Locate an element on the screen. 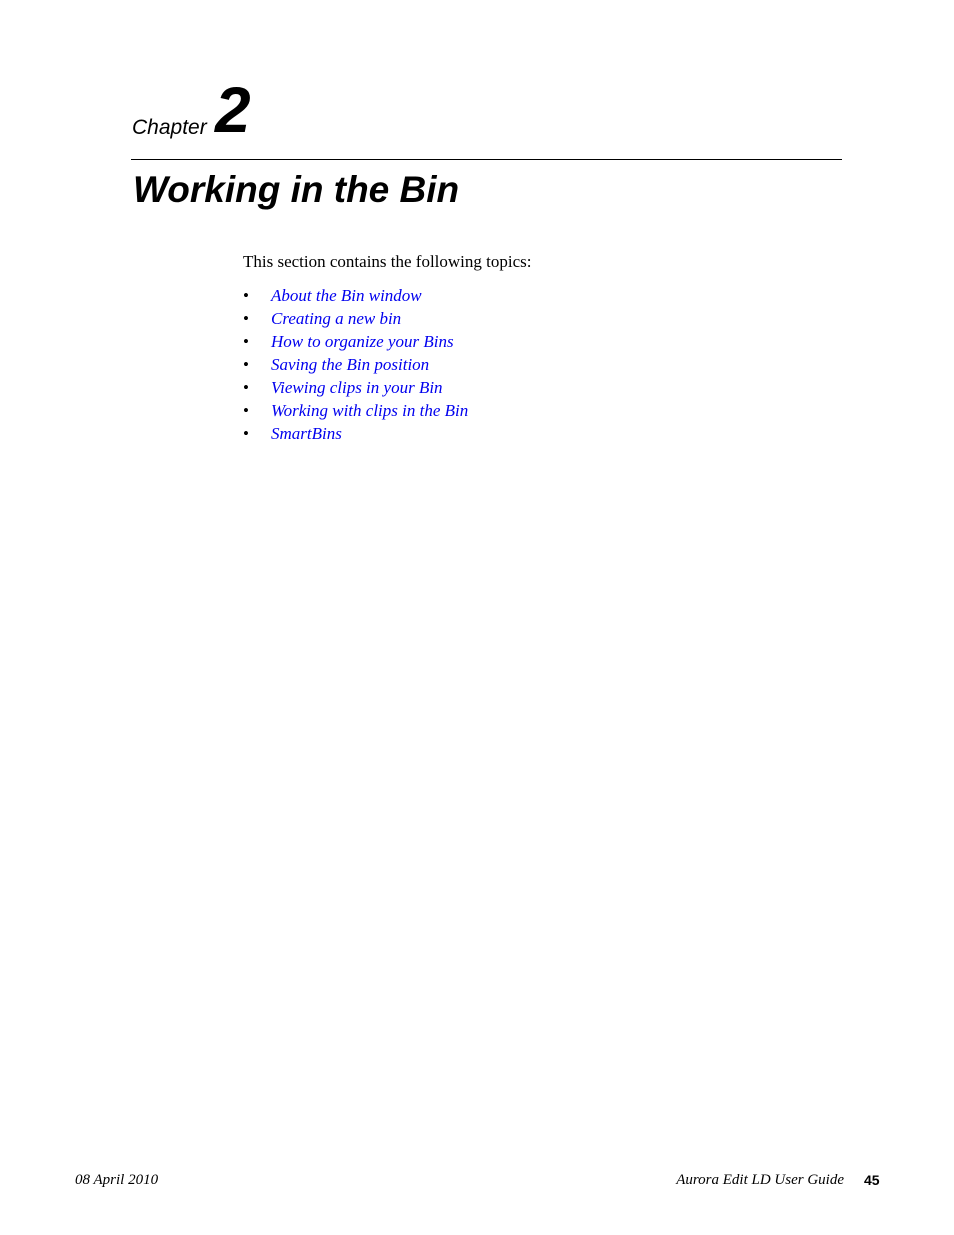  topic-link: Viewing clips in your Bin is located at coordinates (357, 387).